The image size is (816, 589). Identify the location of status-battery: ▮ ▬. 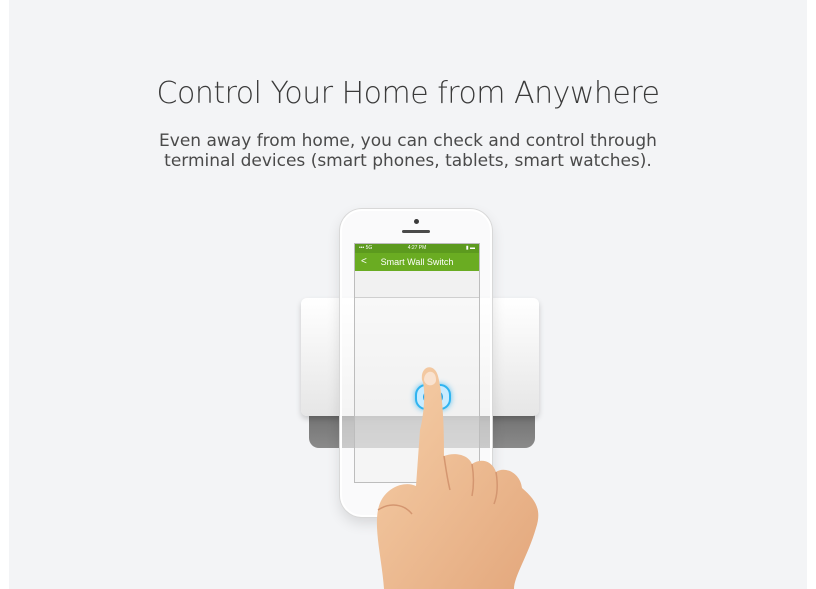
(470, 248).